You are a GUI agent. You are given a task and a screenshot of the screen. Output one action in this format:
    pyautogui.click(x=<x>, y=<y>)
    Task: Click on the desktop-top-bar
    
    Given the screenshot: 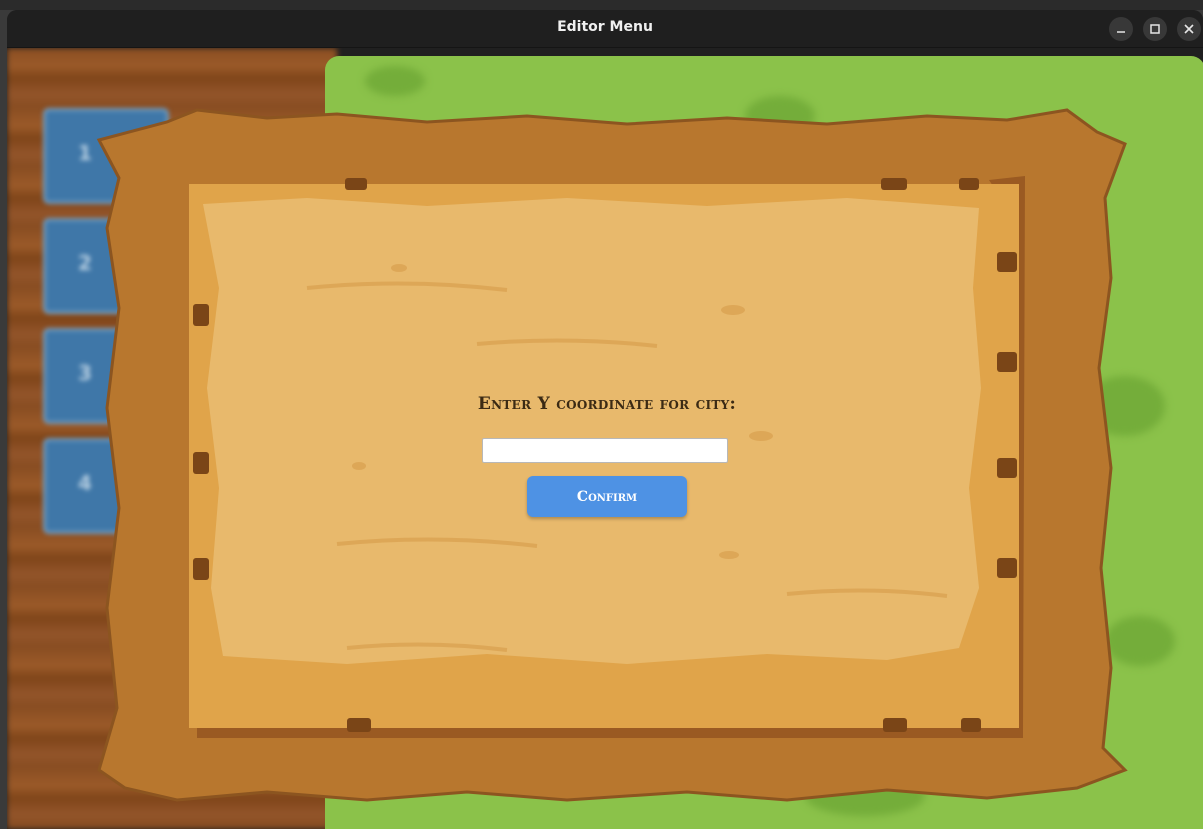 What is the action you would take?
    pyautogui.click(x=601, y=5)
    